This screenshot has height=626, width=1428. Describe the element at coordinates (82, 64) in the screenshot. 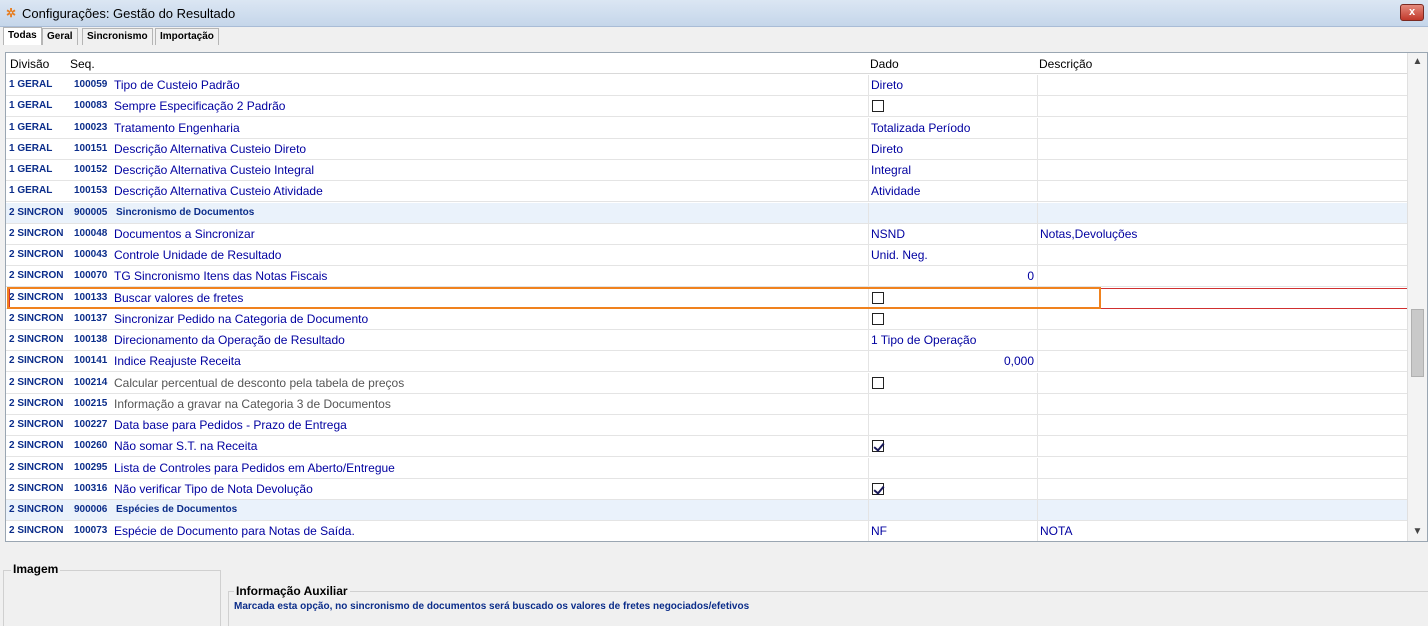

I see `header-seq: Seq.` at that location.